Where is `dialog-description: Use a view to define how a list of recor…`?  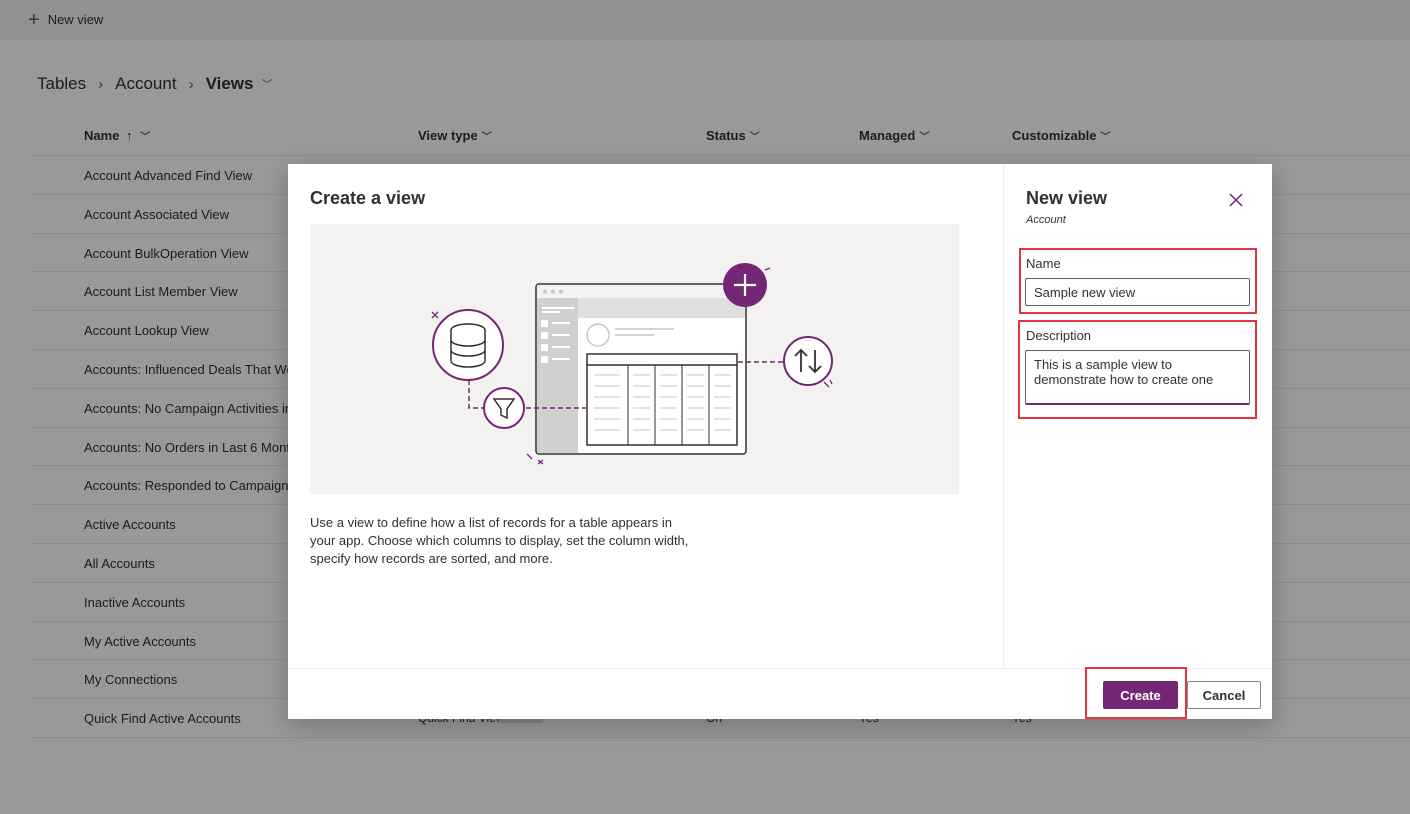
dialog-description: Use a view to define how a list of recor… is located at coordinates (499, 540).